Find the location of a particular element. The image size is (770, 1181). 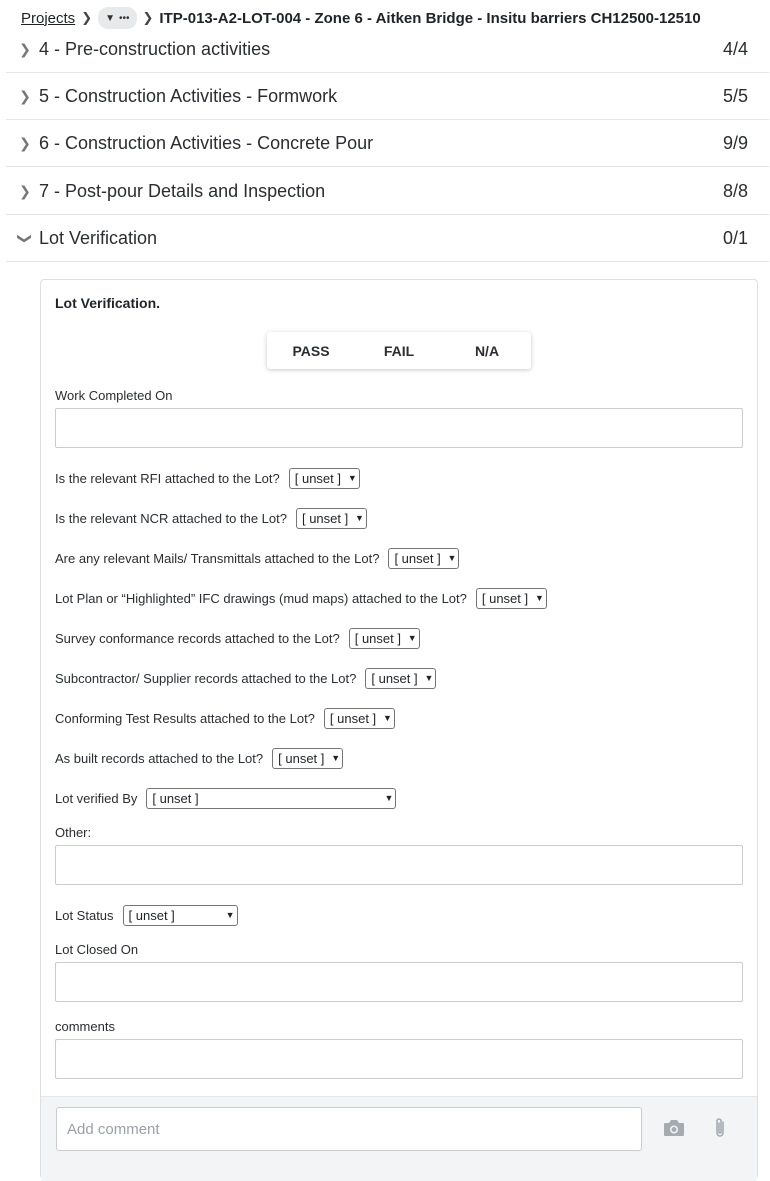

panel-title: Lot Verification. is located at coordinates (108, 303).